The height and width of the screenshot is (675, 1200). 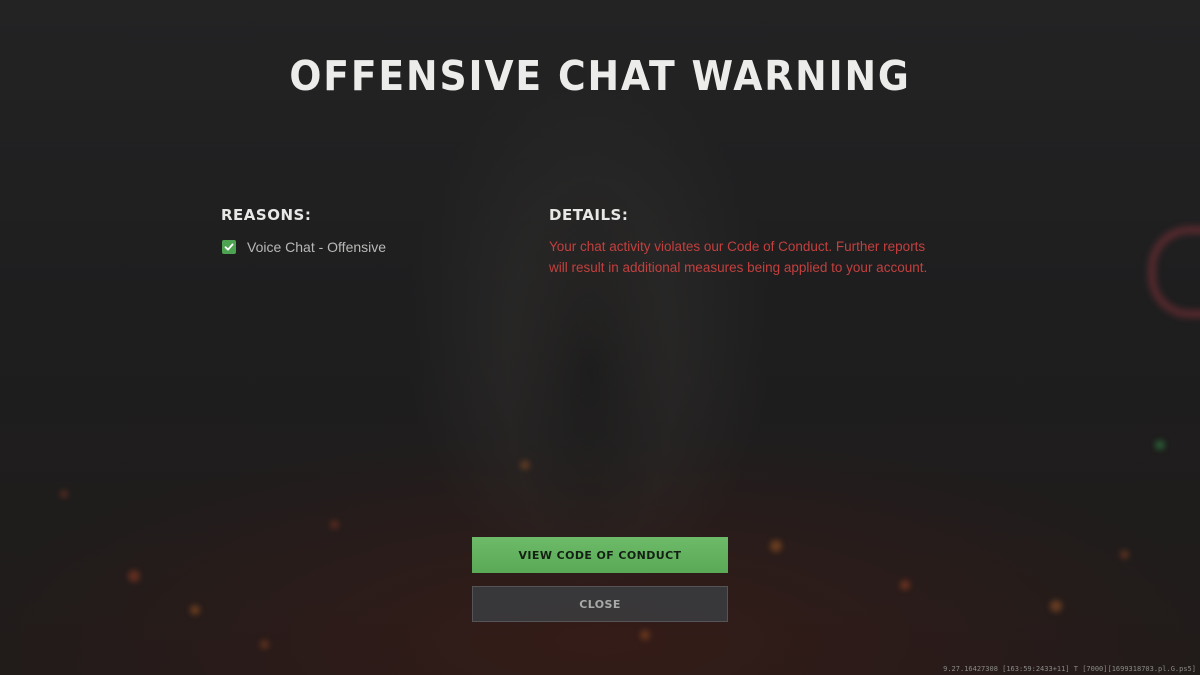 I want to click on view-code-of-conduct-button: VIEW CODE OF CONDUCT, so click(x=600, y=555).